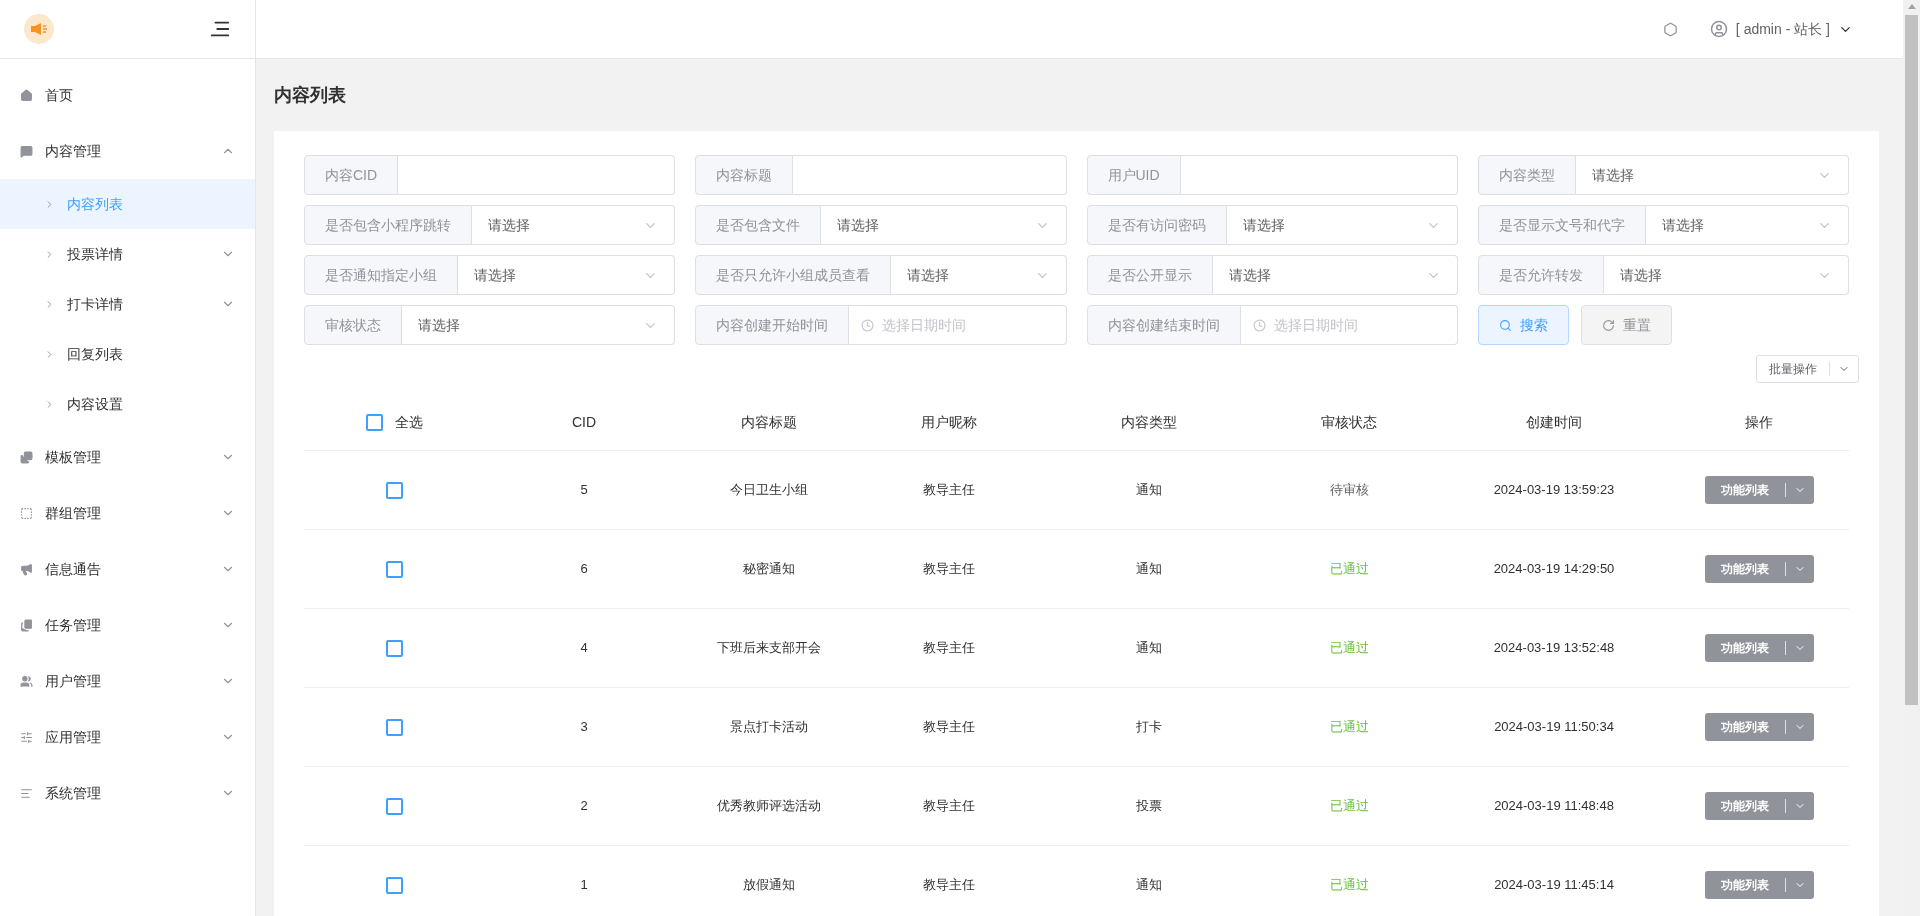 The width and height of the screenshot is (1920, 916). Describe the element at coordinates (1149, 727) in the screenshot. I see `table-cell-text: 打卡` at that location.